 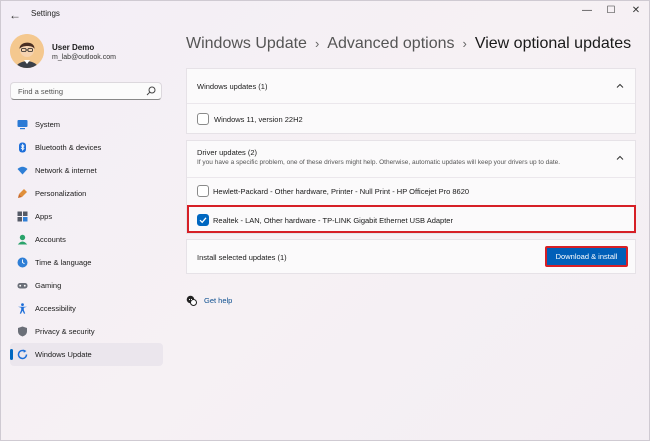 I want to click on sidebar-item-time-language: Time & language, so click(x=86, y=262).